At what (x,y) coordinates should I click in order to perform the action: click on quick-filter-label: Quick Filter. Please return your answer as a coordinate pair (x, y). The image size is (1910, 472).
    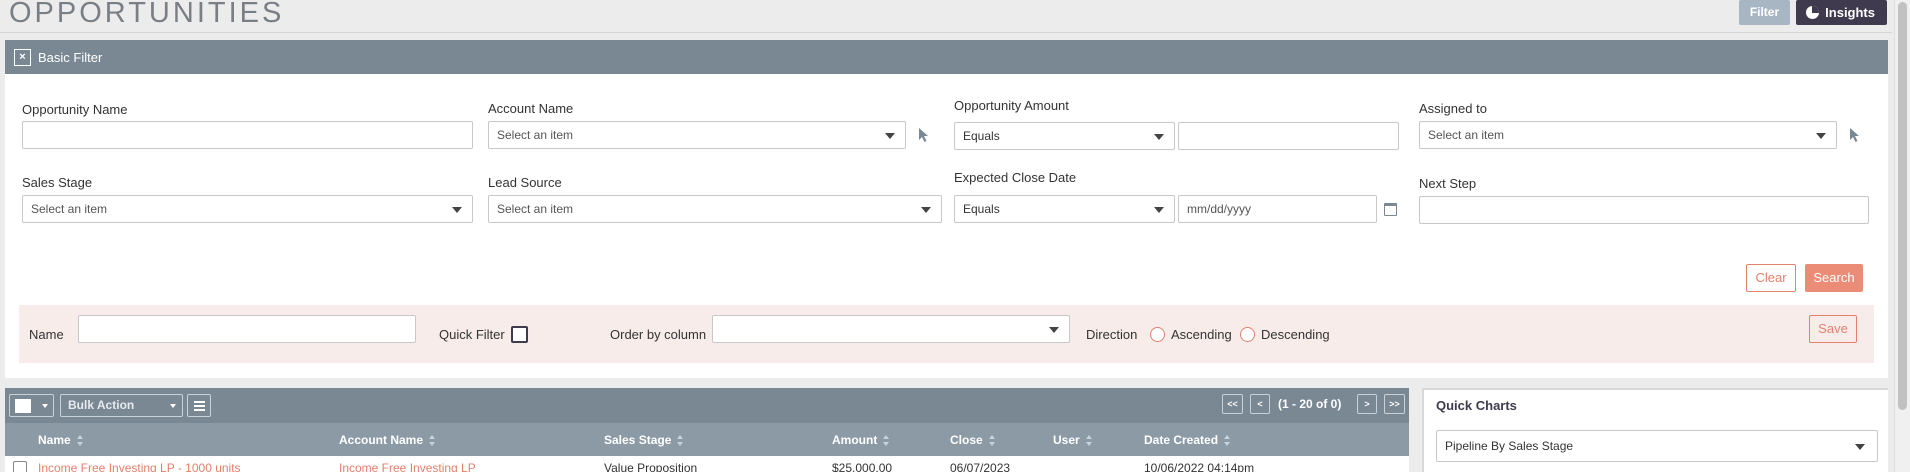
    Looking at the image, I should click on (472, 334).